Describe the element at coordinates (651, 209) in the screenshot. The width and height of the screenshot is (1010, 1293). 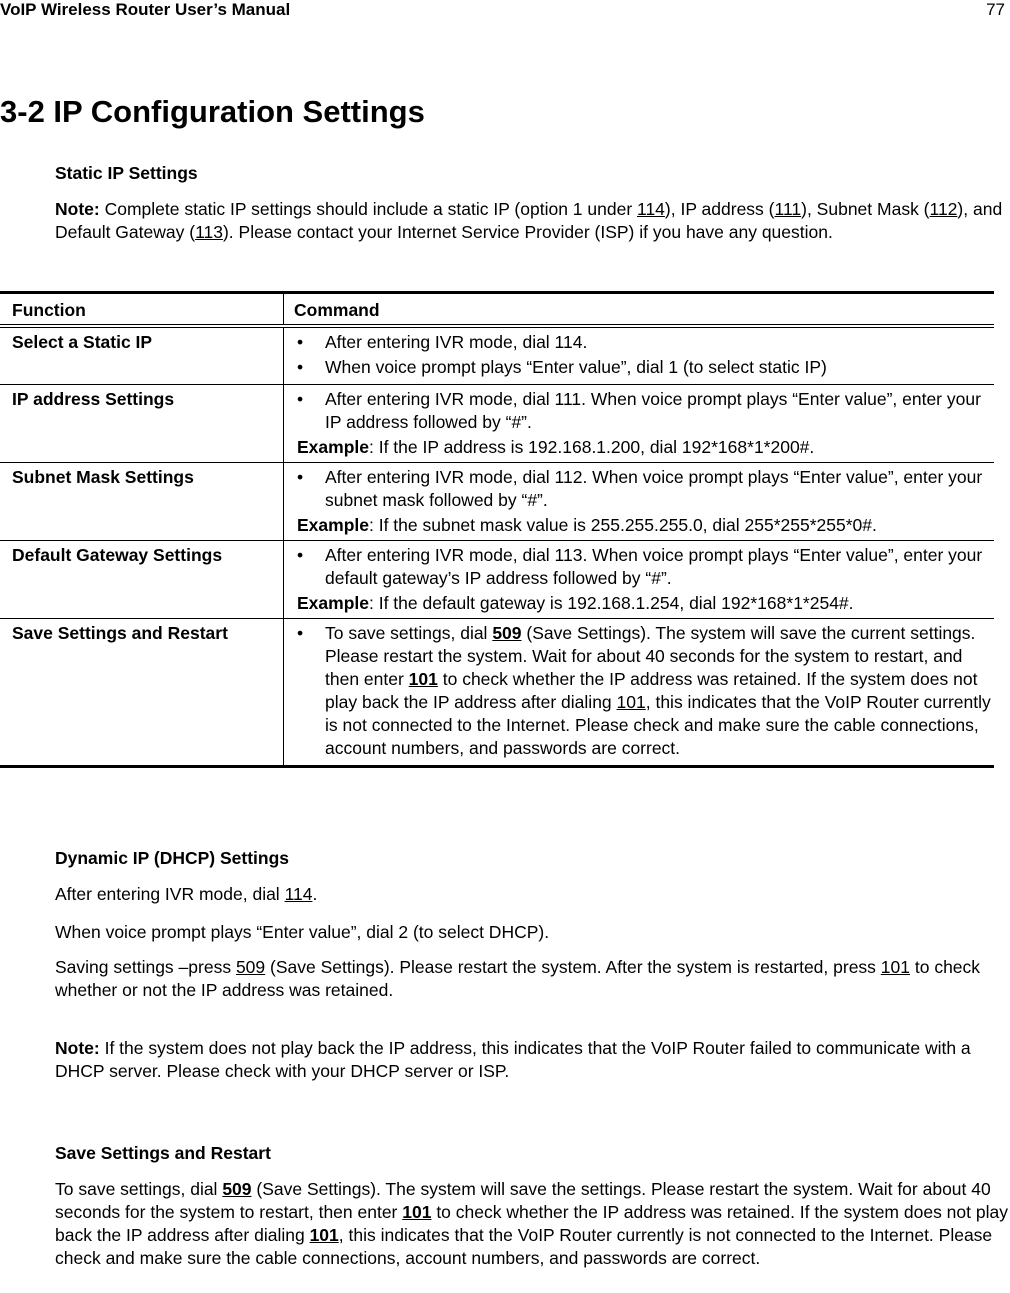
I see `code-114-link: 114` at that location.